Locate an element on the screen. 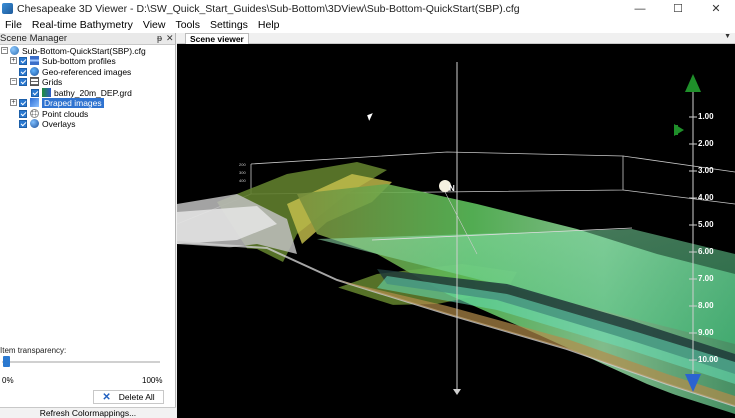  box-tick-labels: 200 300 400 is located at coordinates (242, 172).